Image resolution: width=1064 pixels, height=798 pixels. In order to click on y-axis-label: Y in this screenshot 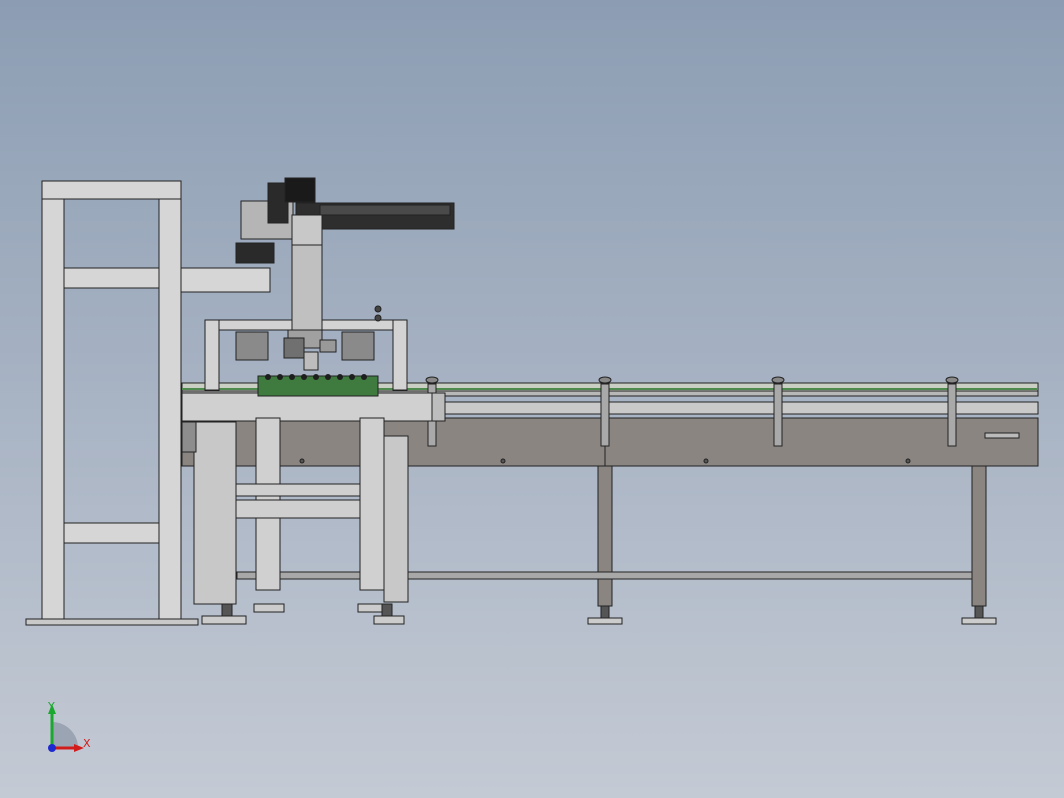, I will do `click(51, 706)`.